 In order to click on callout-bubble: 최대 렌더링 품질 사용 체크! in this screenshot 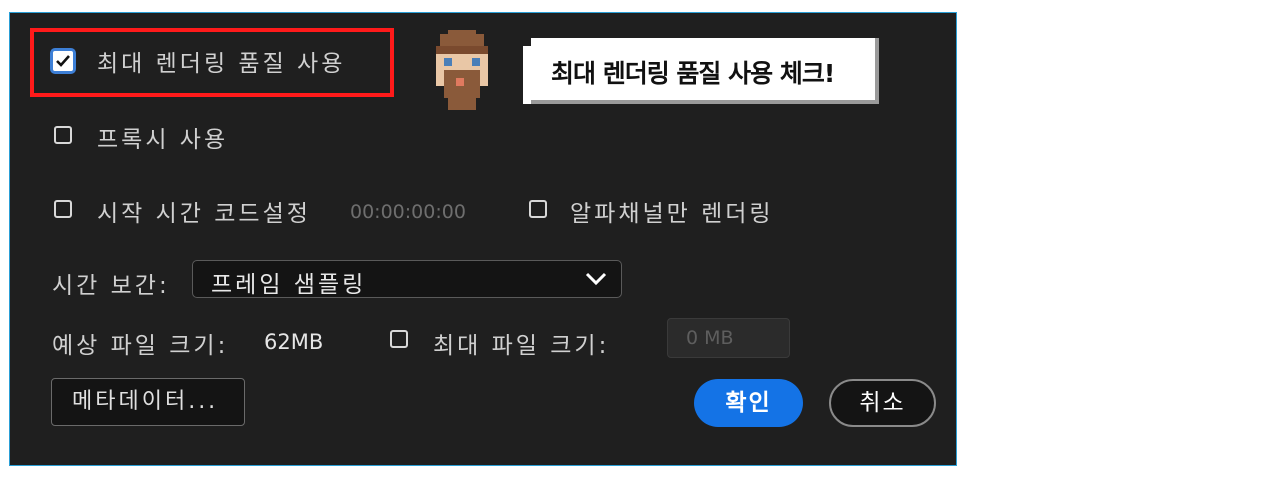, I will do `click(705, 71)`.